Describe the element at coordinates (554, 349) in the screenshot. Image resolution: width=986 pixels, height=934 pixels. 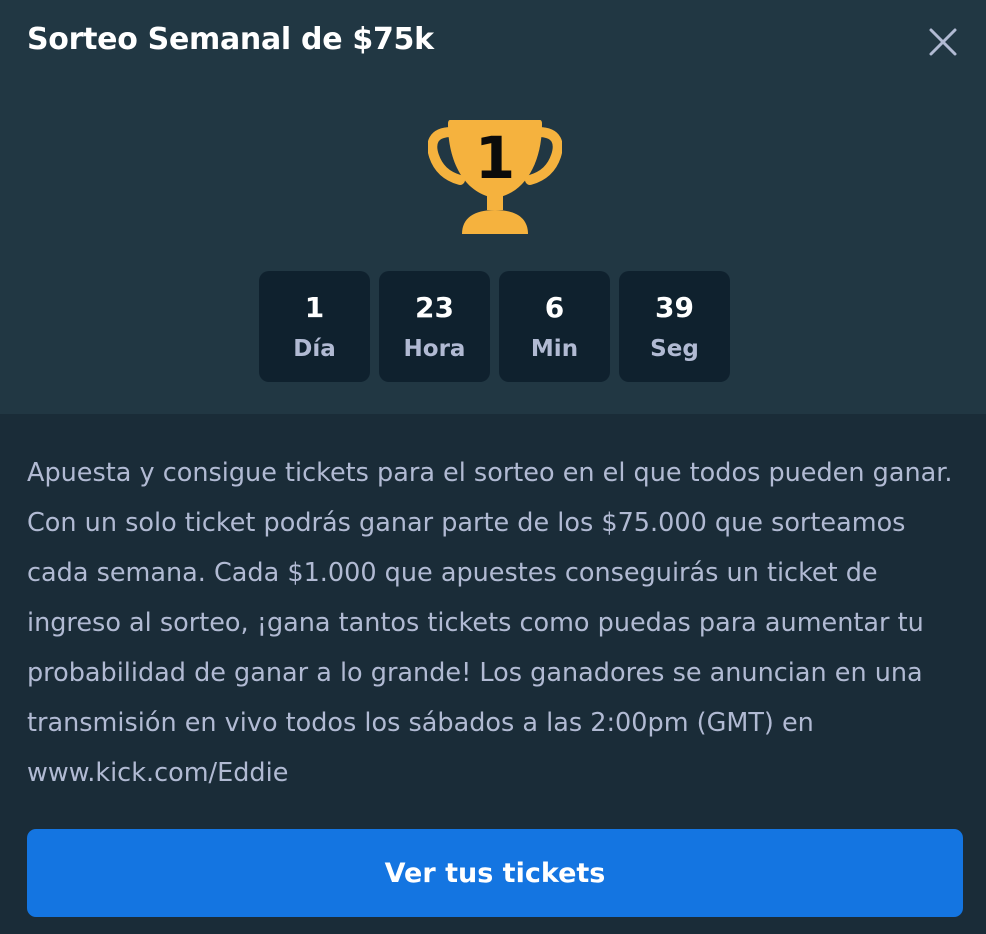
I see `countdown-label: Min` at that location.